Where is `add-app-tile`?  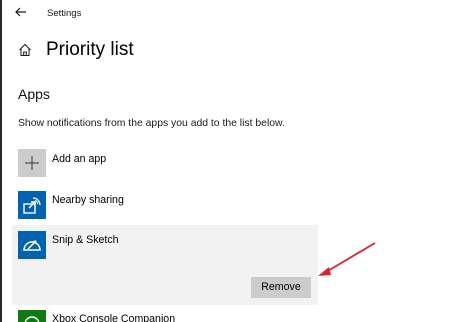 add-app-tile is located at coordinates (32, 163).